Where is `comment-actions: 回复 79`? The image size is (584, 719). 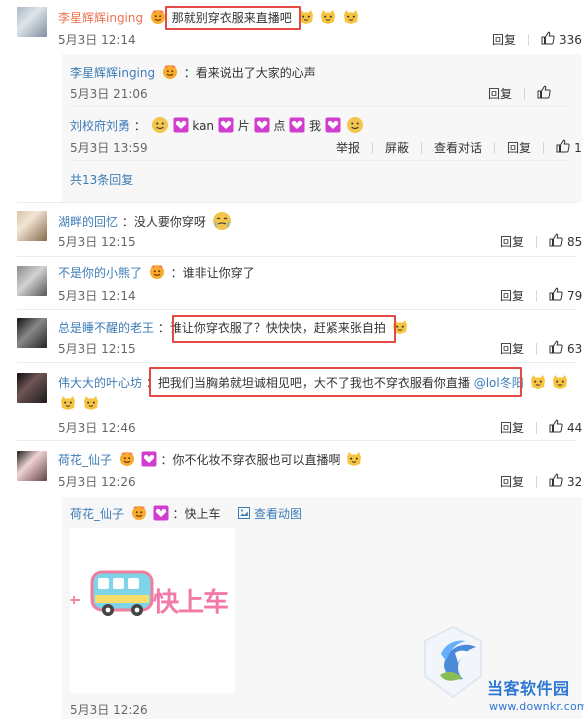
comment-actions: 回复 79 is located at coordinates (541, 295).